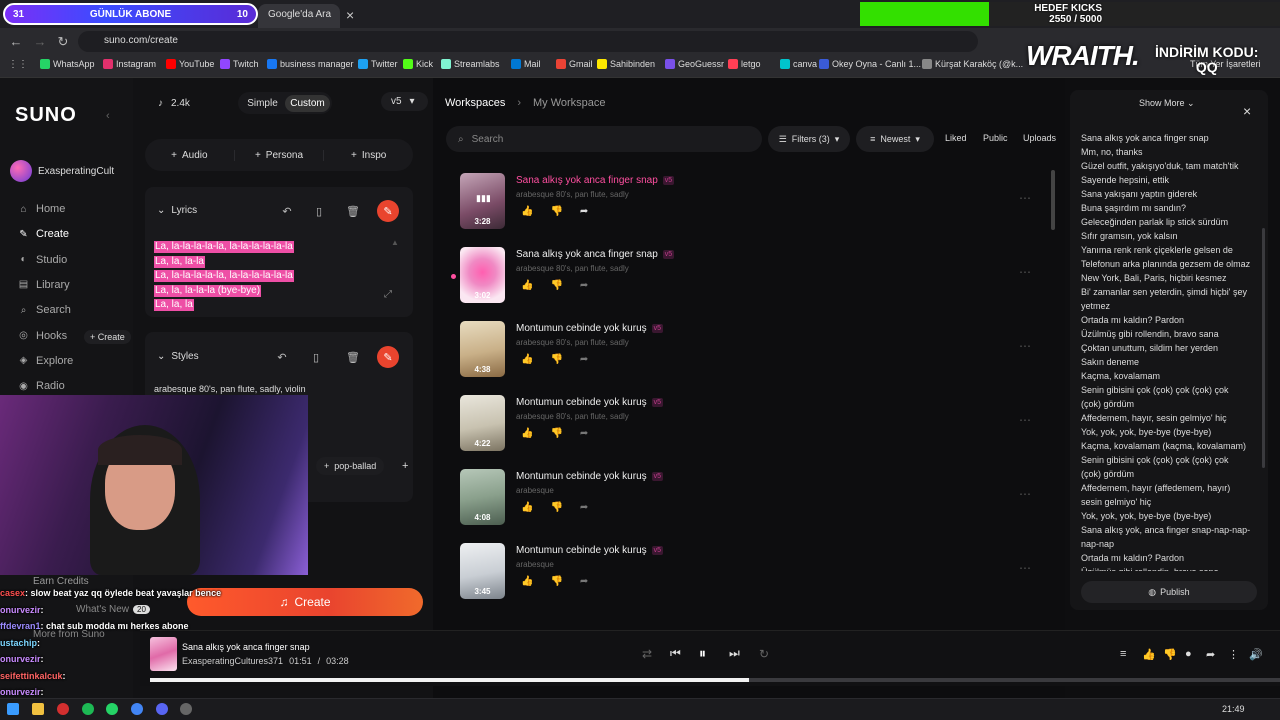 This screenshot has height=720, width=1280. What do you see at coordinates (528, 41) in the screenshot?
I see `url-field: suno.com/create` at bounding box center [528, 41].